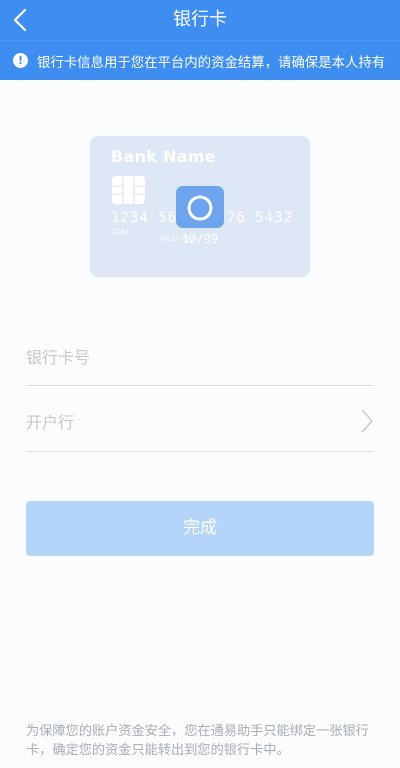 The width and height of the screenshot is (400, 768). I want to click on card-expiry: 12/99, so click(200, 239).